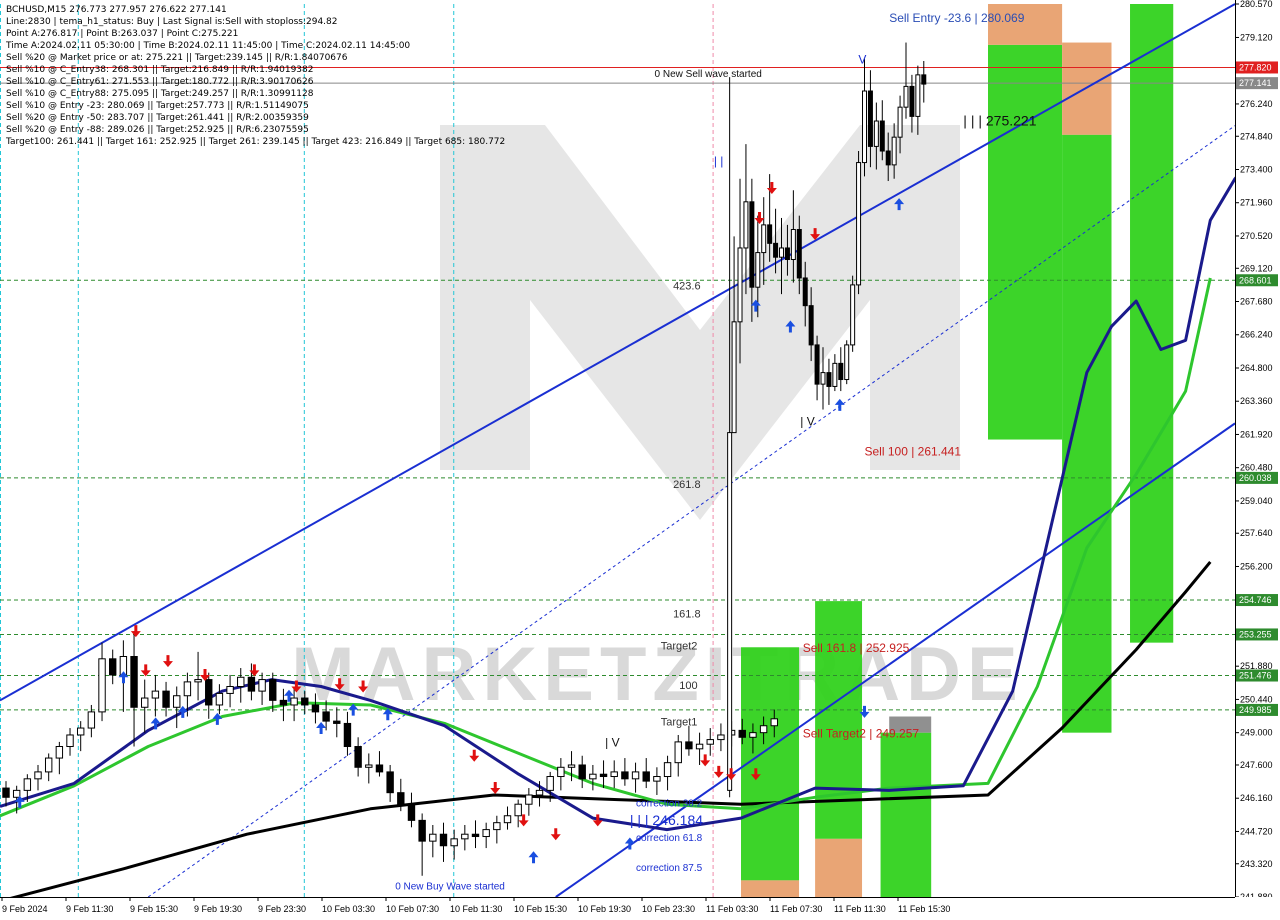 This screenshot has height=920, width=1280. I want to click on price-axis-label: 259.040, so click(1256, 501).